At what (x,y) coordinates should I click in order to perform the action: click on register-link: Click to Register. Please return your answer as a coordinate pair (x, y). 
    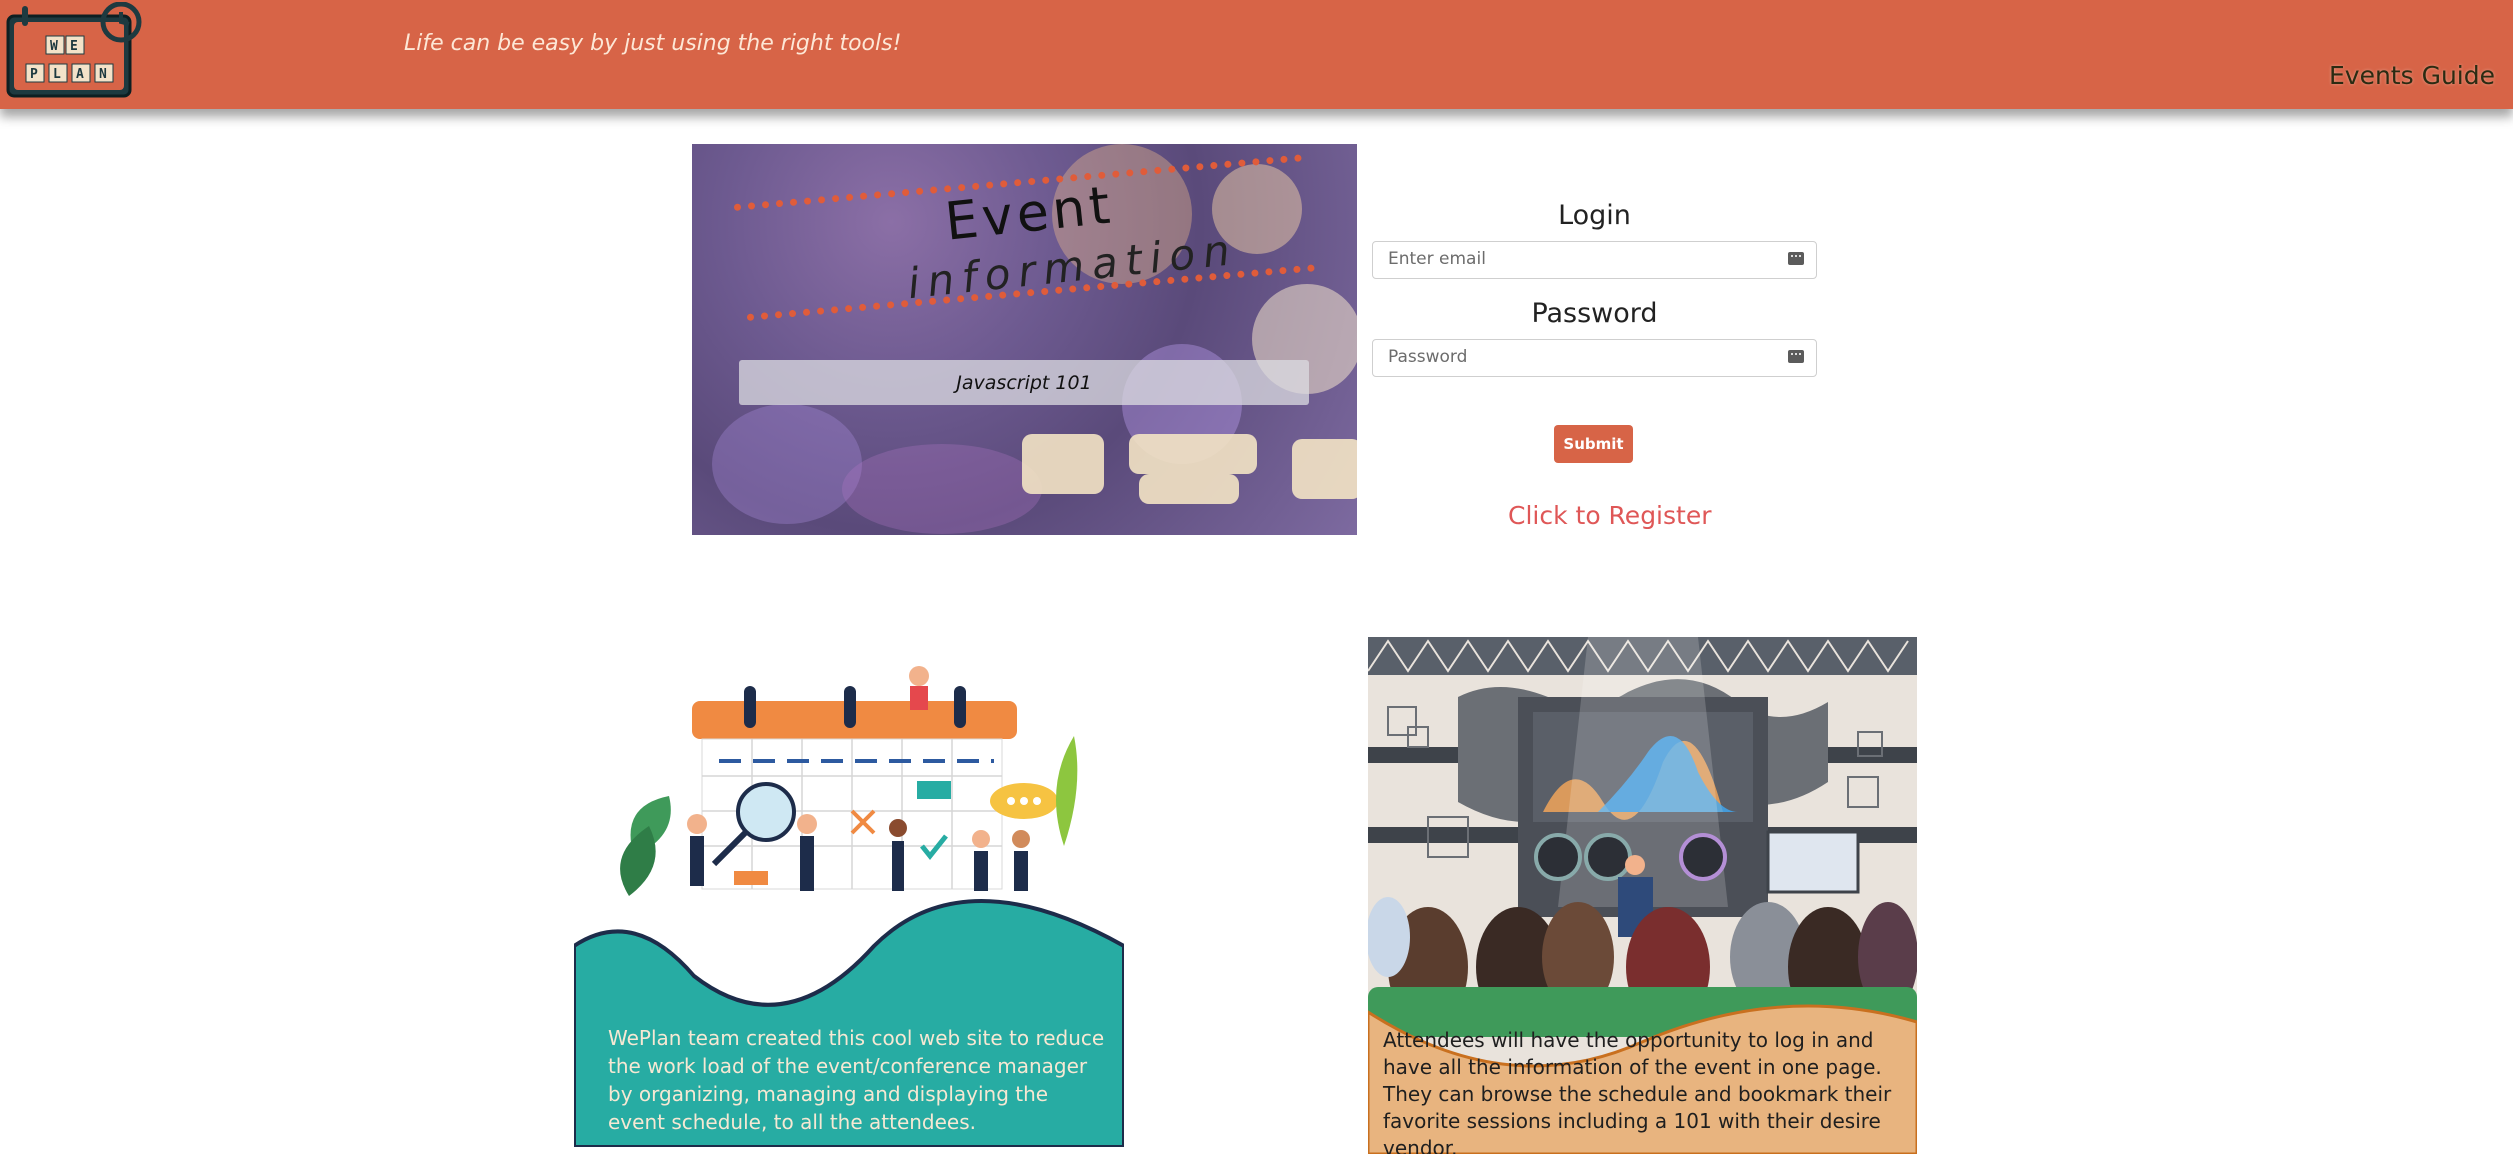
    Looking at the image, I should click on (1610, 515).